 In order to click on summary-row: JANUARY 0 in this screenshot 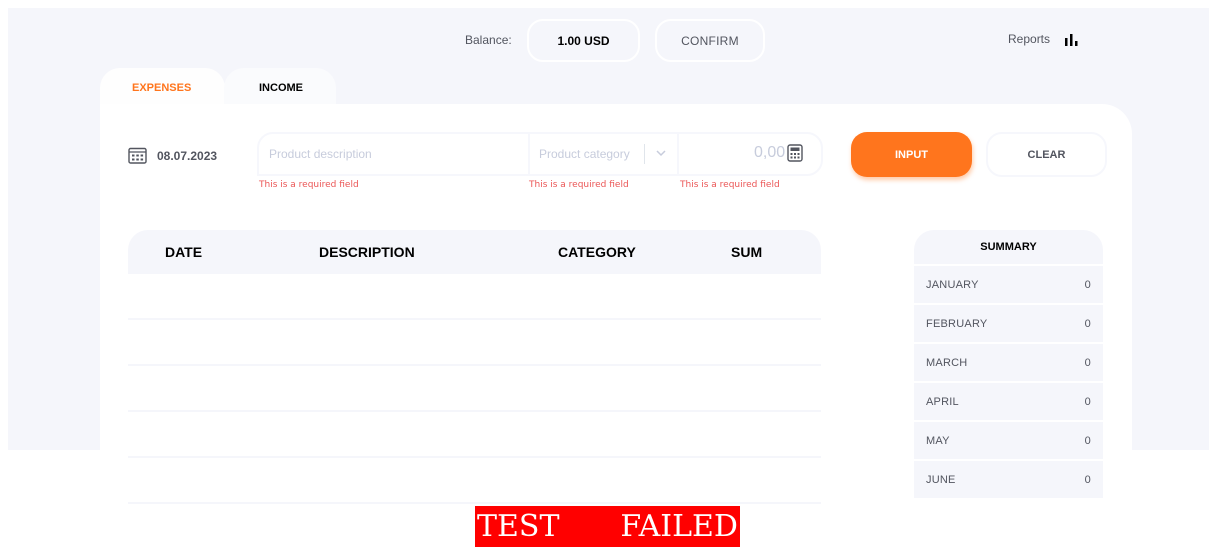, I will do `click(1008, 284)`.